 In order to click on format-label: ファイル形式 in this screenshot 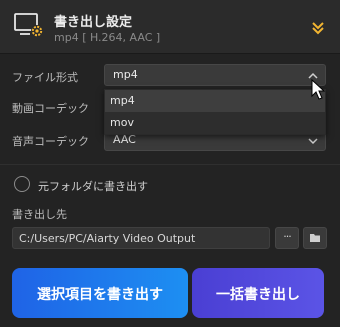, I will do `click(45, 77)`.